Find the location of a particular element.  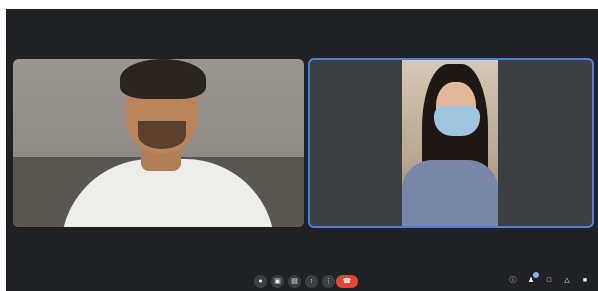

mic-button: ● is located at coordinates (260, 281).